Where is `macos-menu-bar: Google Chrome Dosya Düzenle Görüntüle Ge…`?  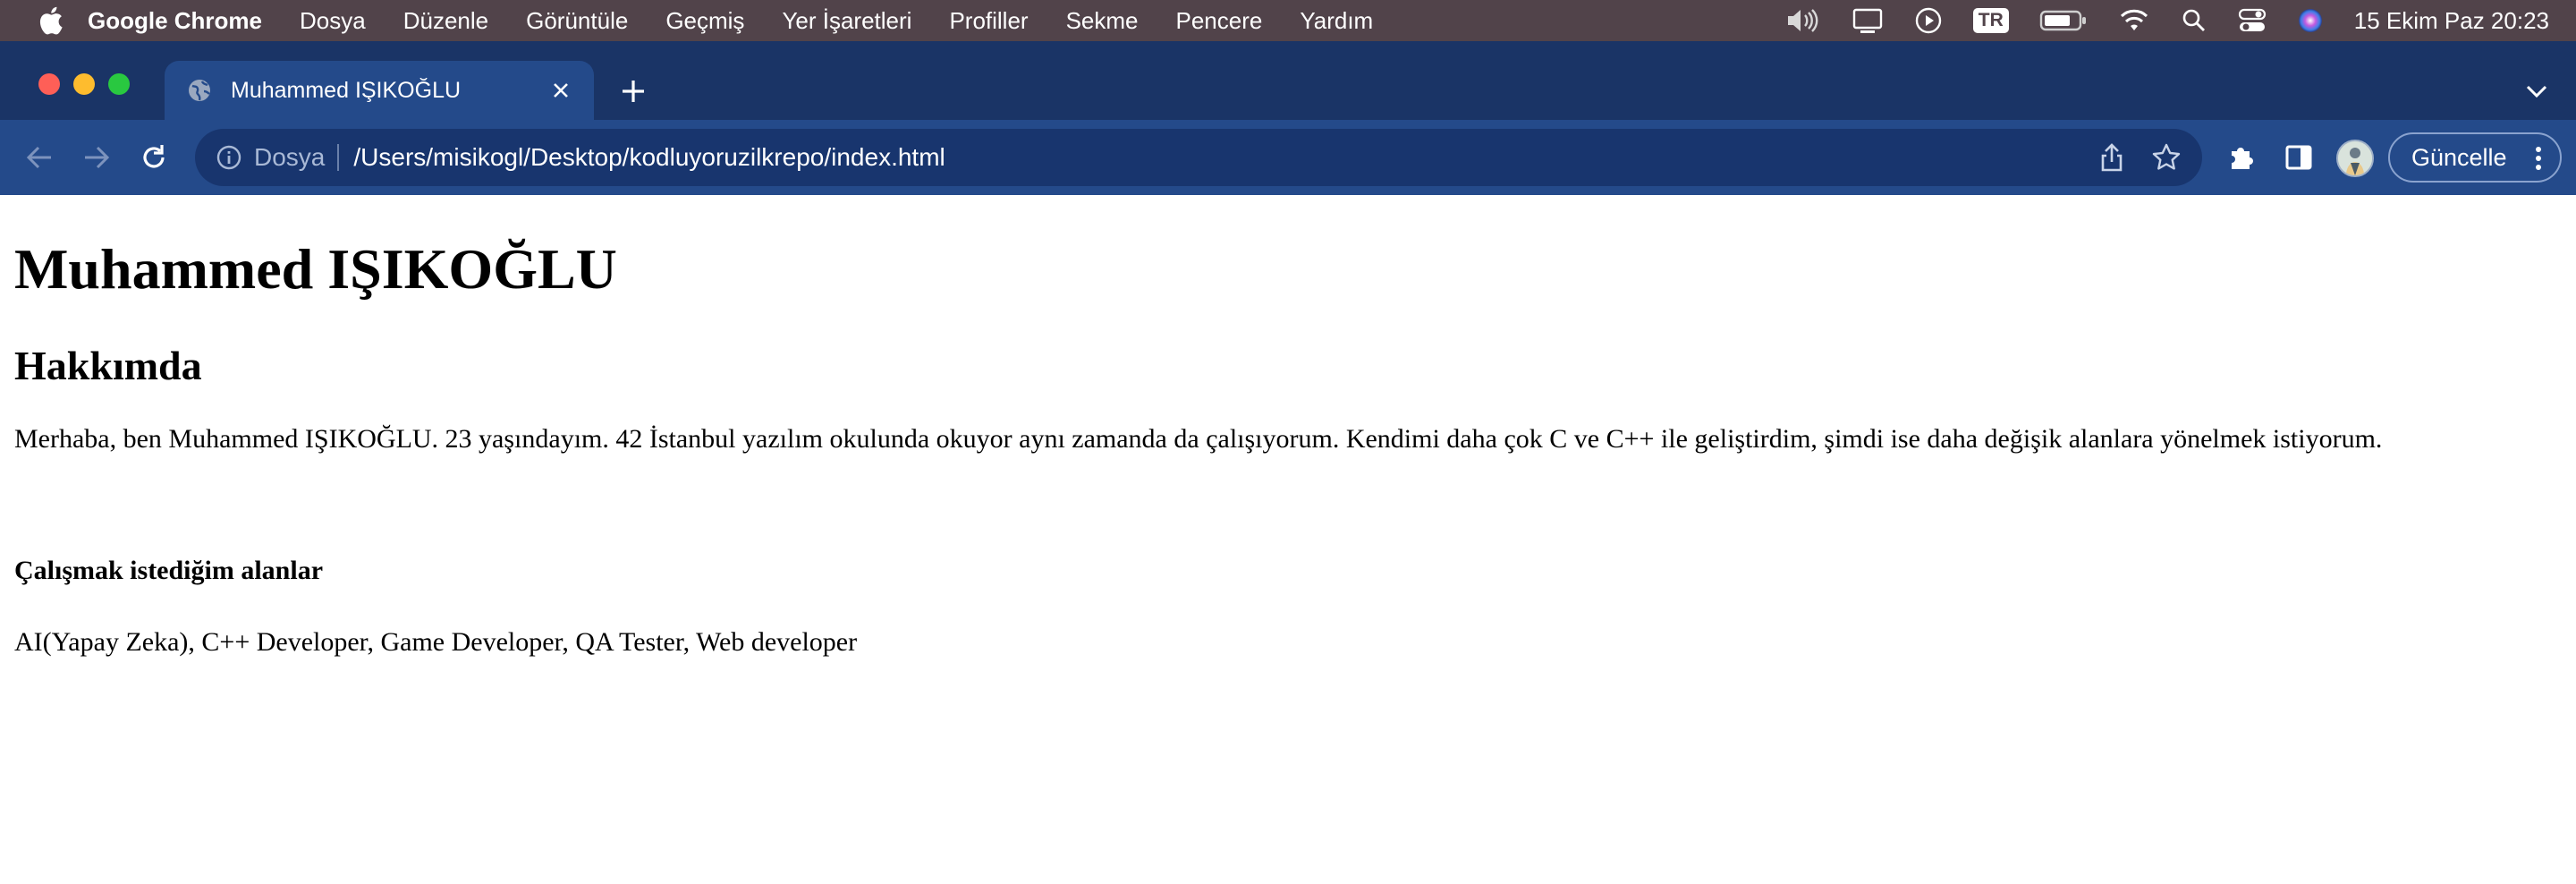
macos-menu-bar: Google Chrome Dosya Düzenle Görüntüle Ge… is located at coordinates (1288, 21).